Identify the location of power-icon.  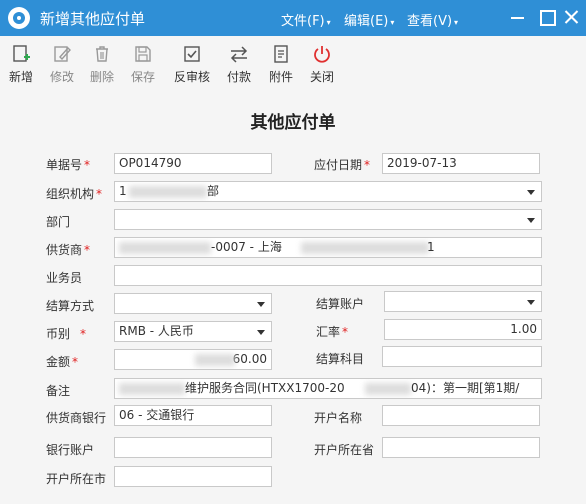
(322, 54).